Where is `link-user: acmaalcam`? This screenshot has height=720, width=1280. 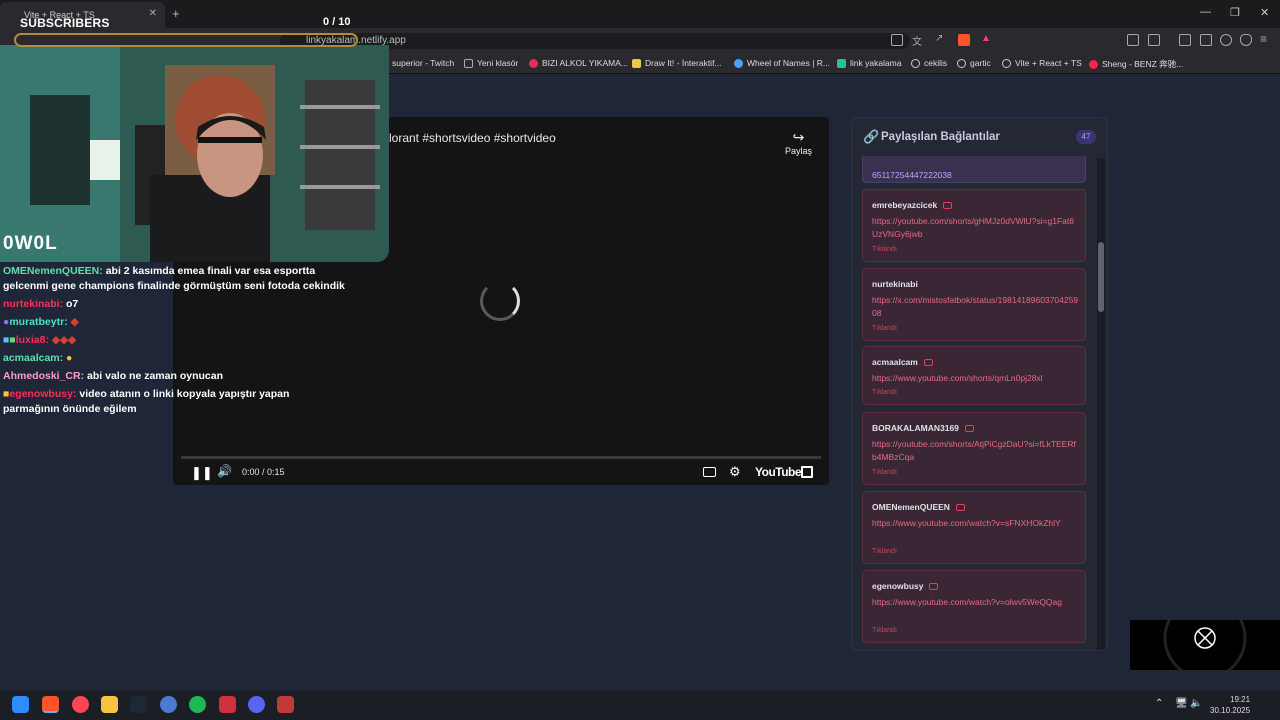
link-user: acmaalcam is located at coordinates (902, 362).